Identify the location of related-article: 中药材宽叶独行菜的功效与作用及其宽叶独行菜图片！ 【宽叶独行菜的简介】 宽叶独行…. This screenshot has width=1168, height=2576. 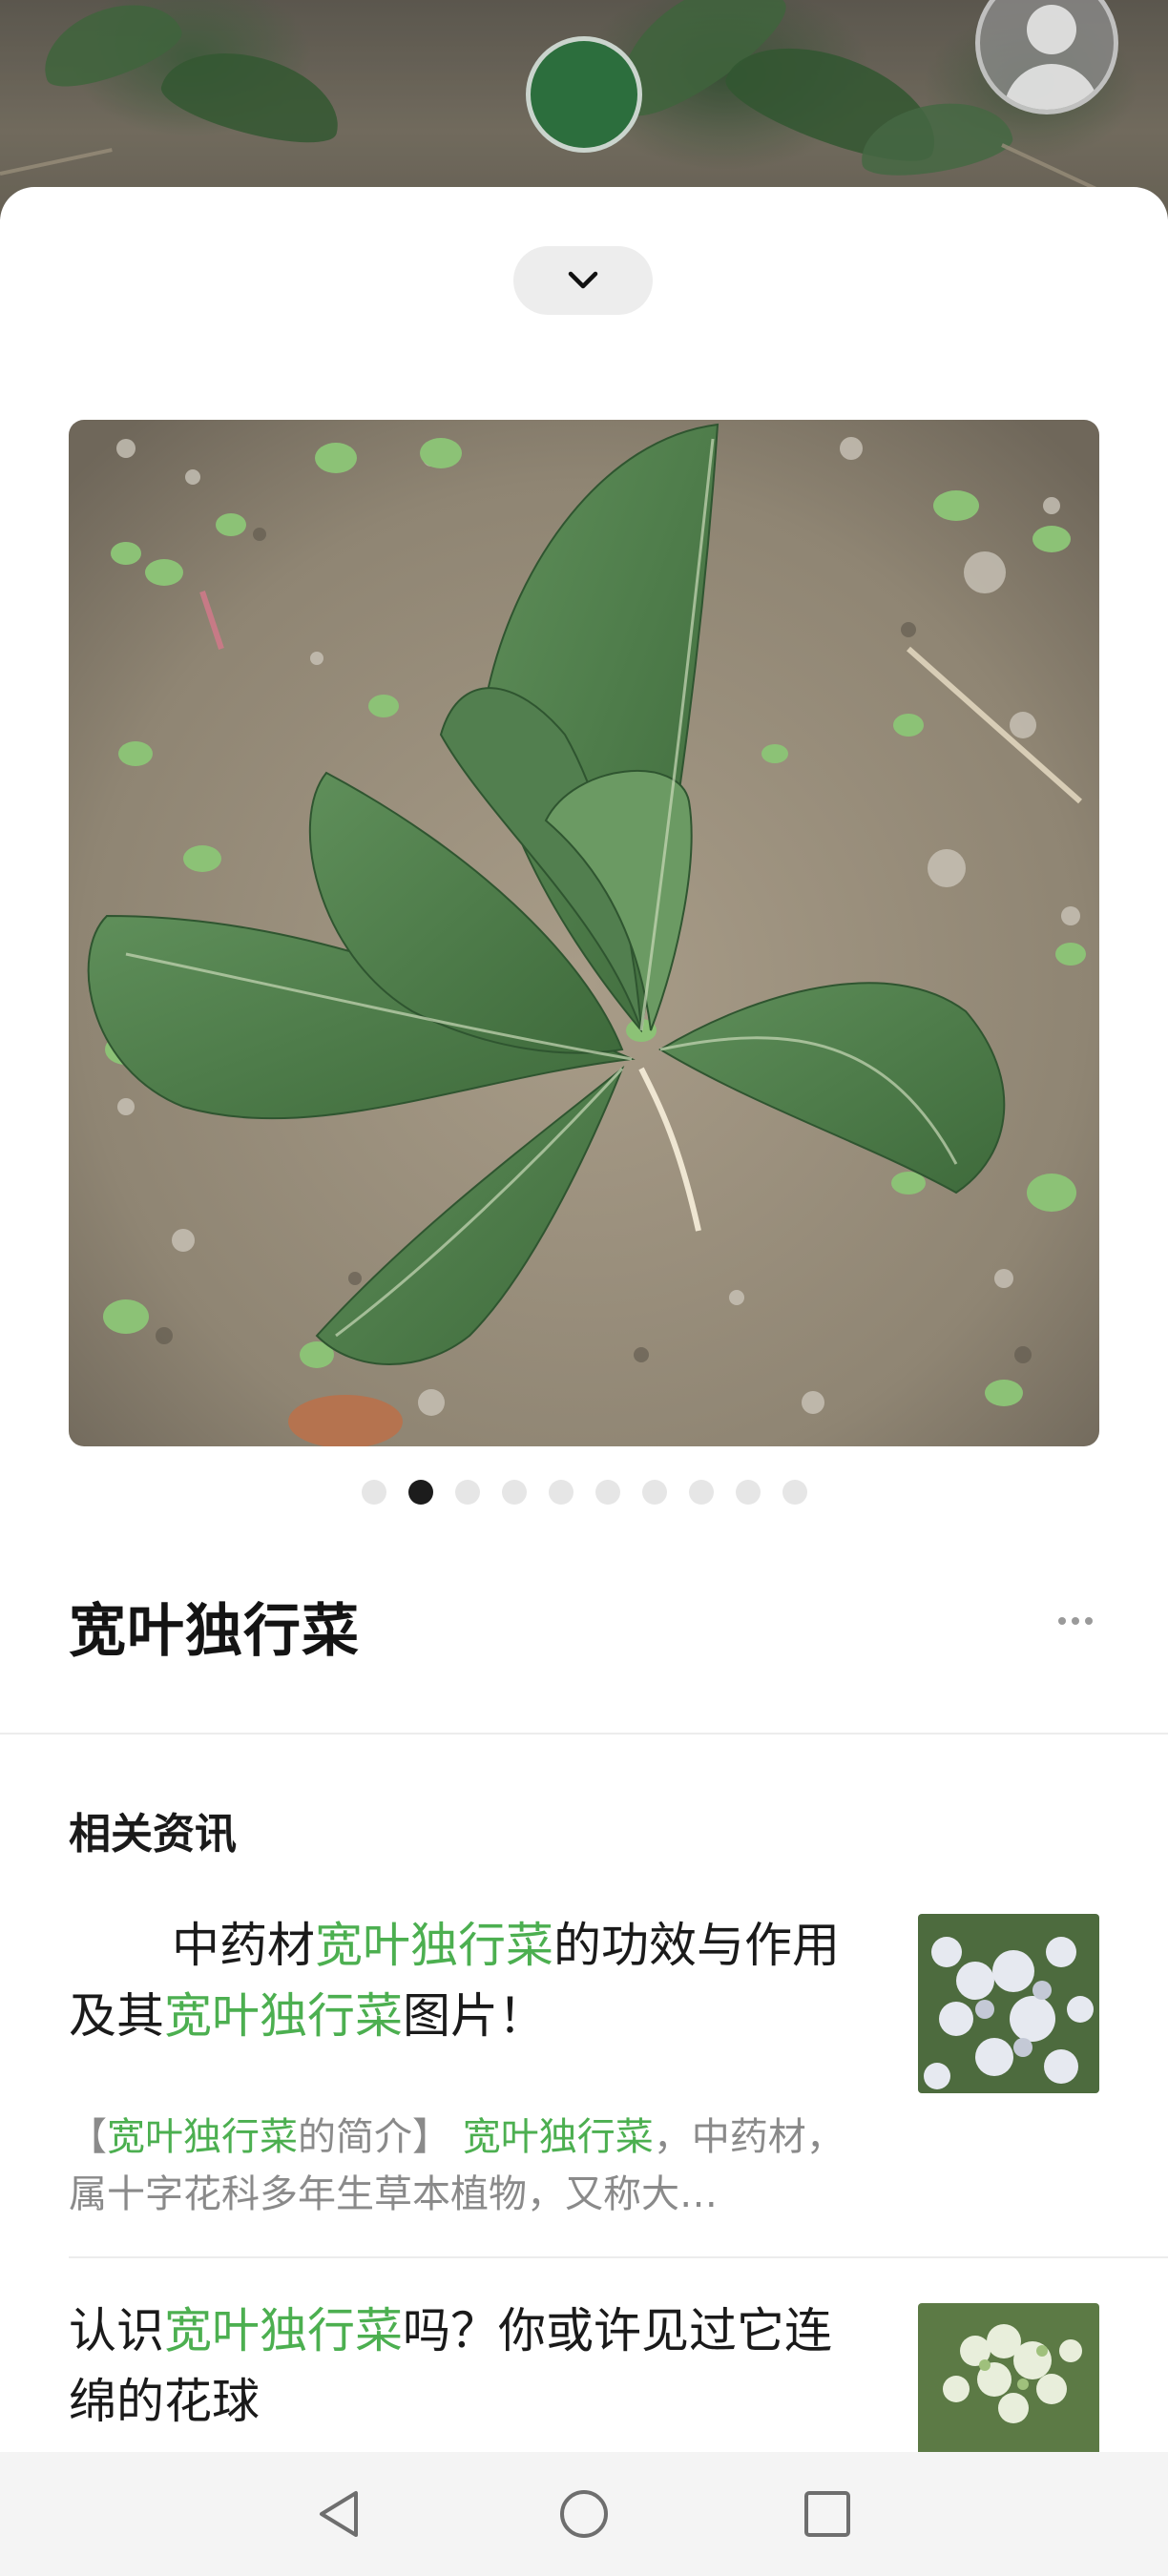
(584, 2067).